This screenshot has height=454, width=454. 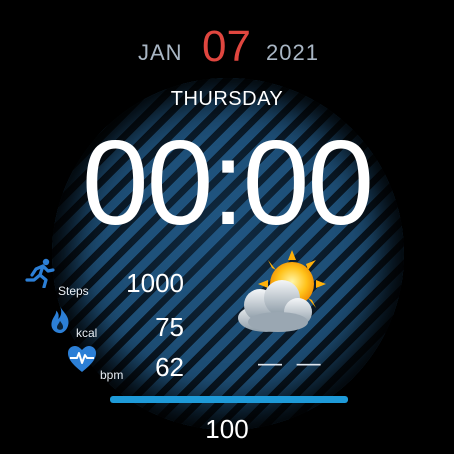 I want to click on battery-progress-bar, so click(x=229, y=399).